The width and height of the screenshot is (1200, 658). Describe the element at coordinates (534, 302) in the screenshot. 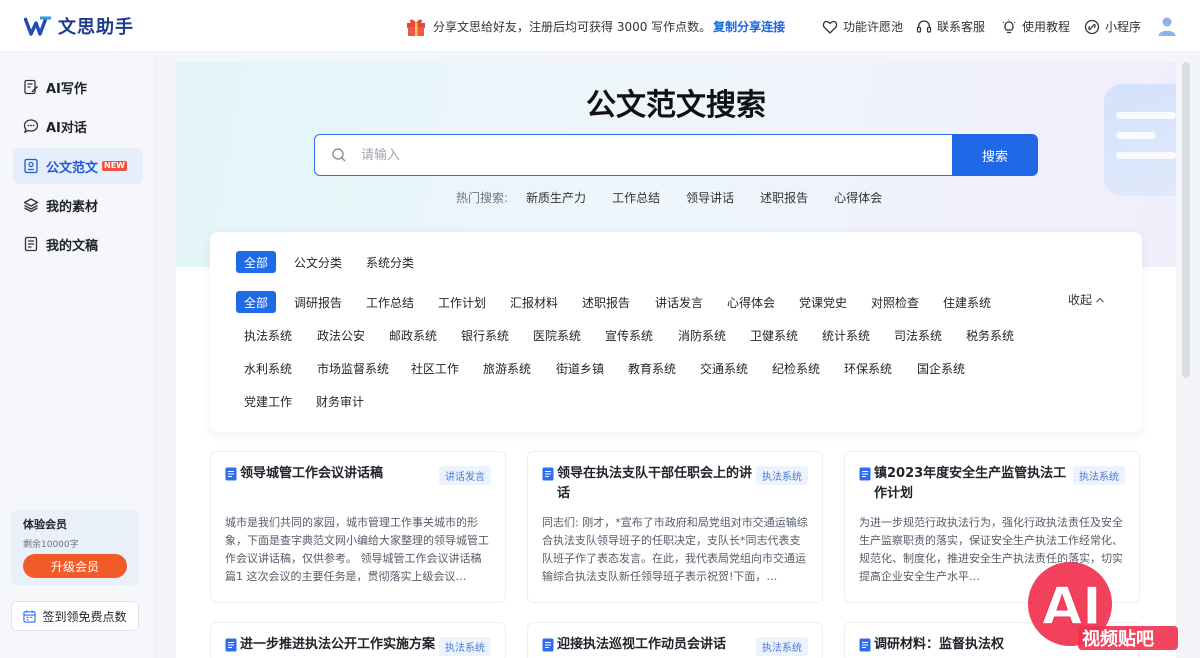

I see `category-item: 汇报材料` at that location.